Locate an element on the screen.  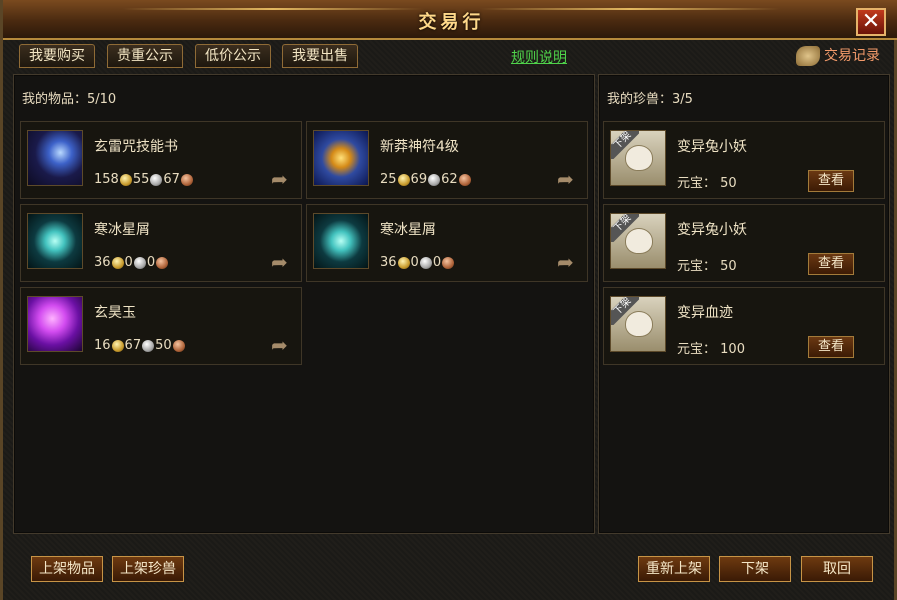
window-title: 交易行 is located at coordinates (451, 22).